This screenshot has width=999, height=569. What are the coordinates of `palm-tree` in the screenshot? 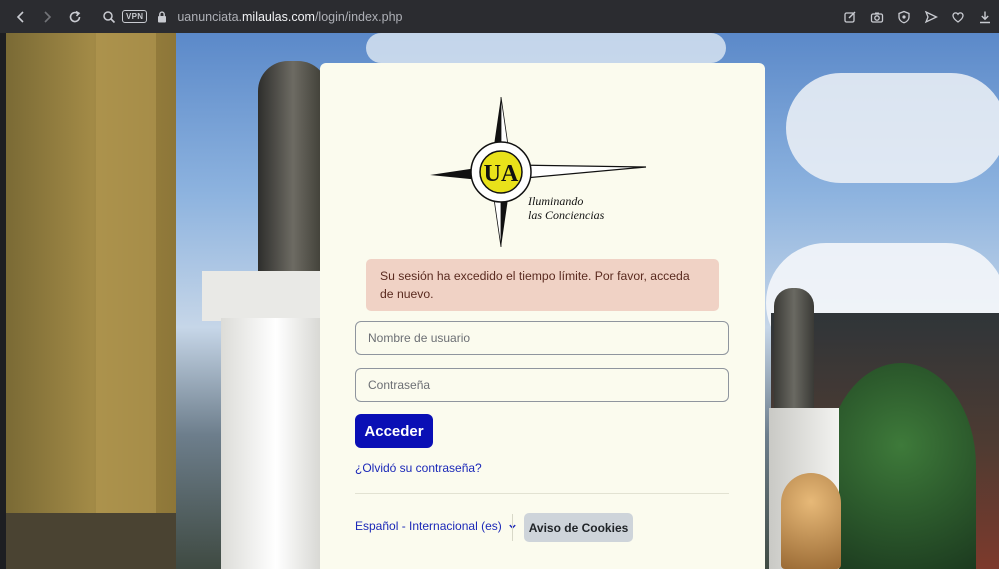 It's located at (901, 466).